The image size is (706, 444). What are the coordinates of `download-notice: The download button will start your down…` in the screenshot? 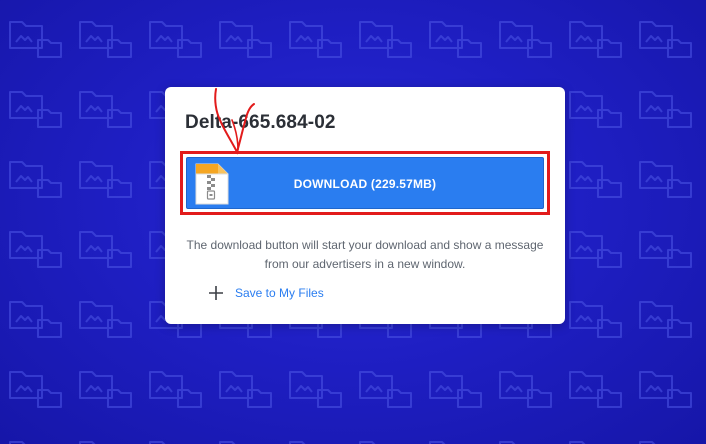 It's located at (365, 255).